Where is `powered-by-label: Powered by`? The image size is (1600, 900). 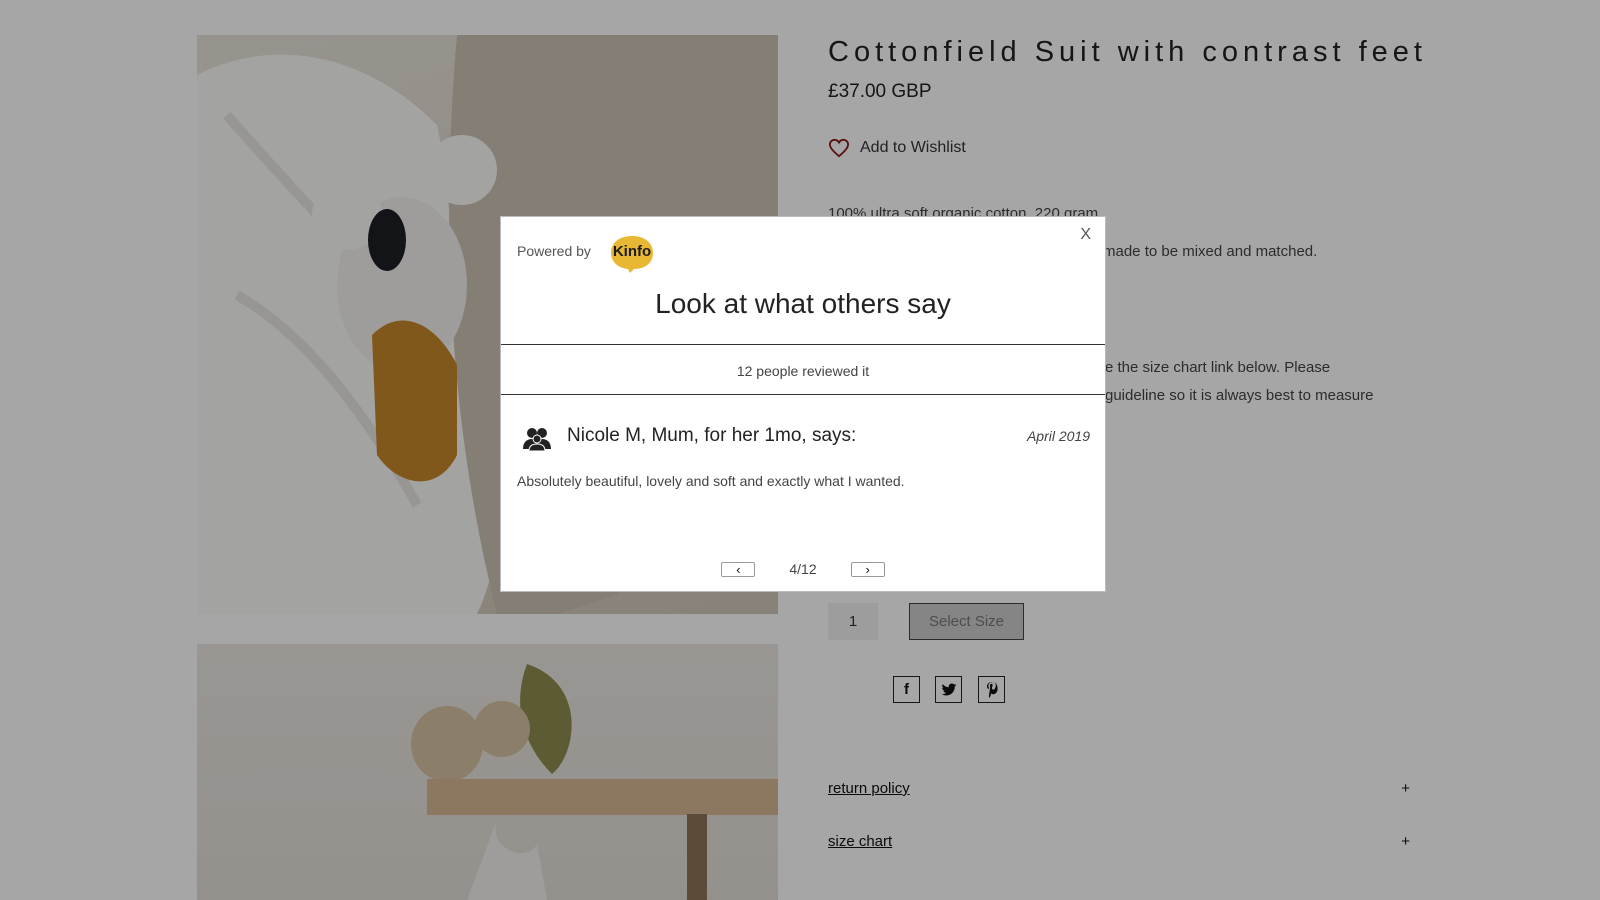
powered-by-label: Powered by is located at coordinates (554, 251).